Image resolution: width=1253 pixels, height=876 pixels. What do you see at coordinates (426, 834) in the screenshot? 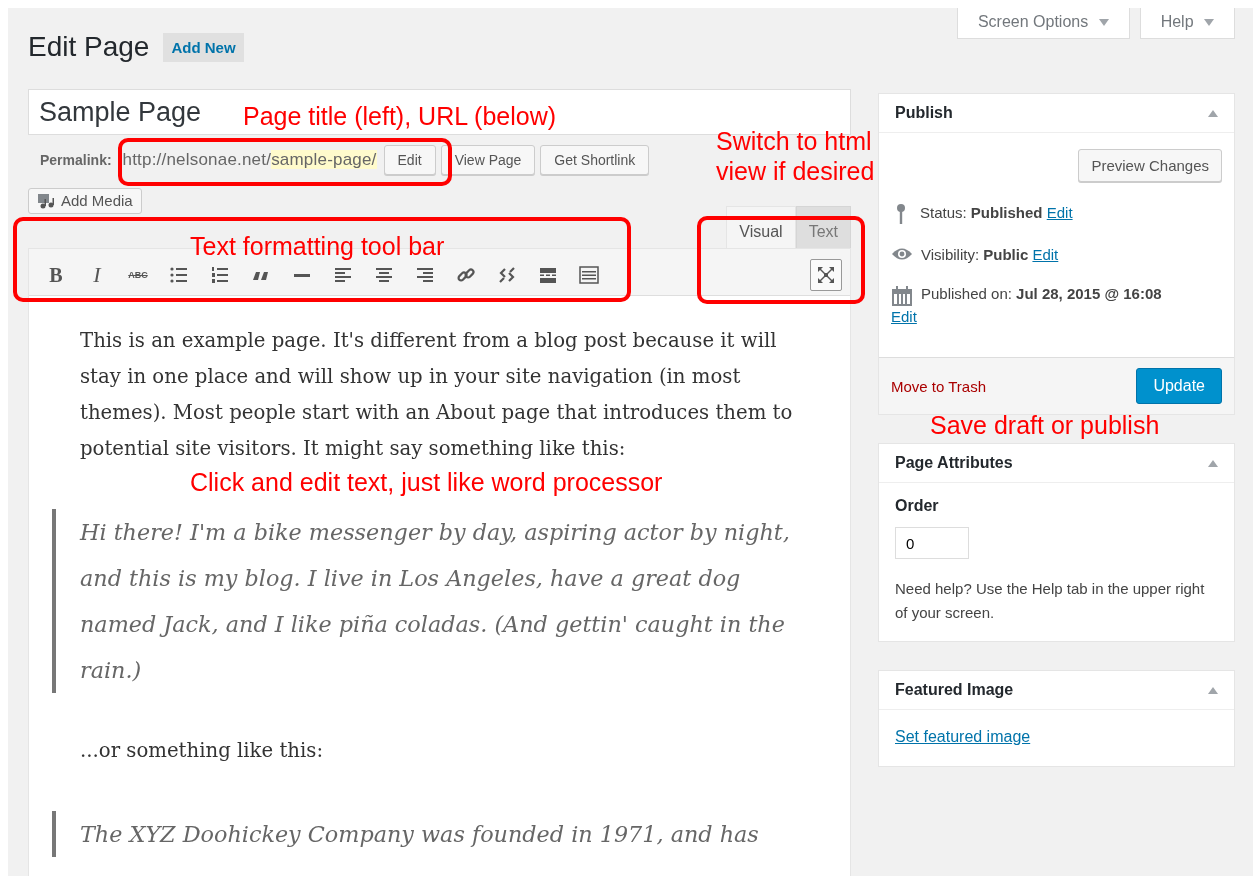
I see `block-quote: The XYZ Doohickey Company was founded in 1971, and has` at bounding box center [426, 834].